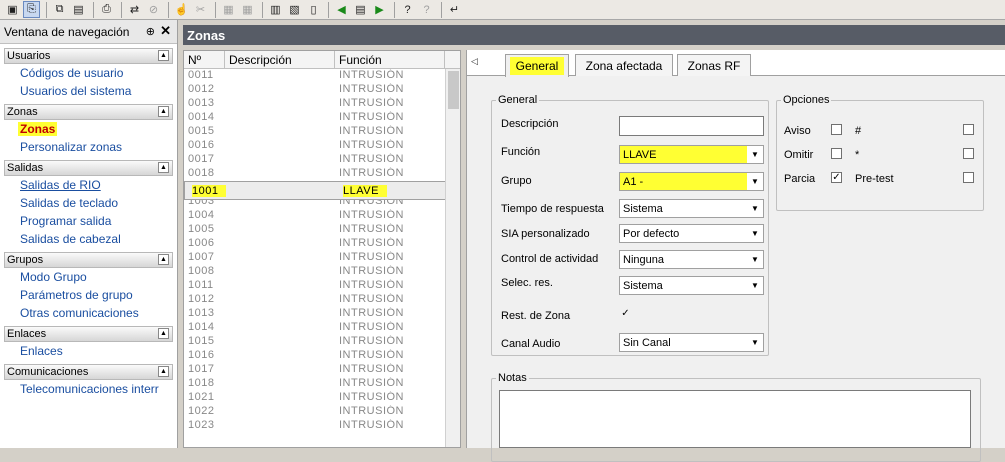 This screenshot has height=462, width=1005. Describe the element at coordinates (390, 59) in the screenshot. I see `column-header-function: Función` at that location.